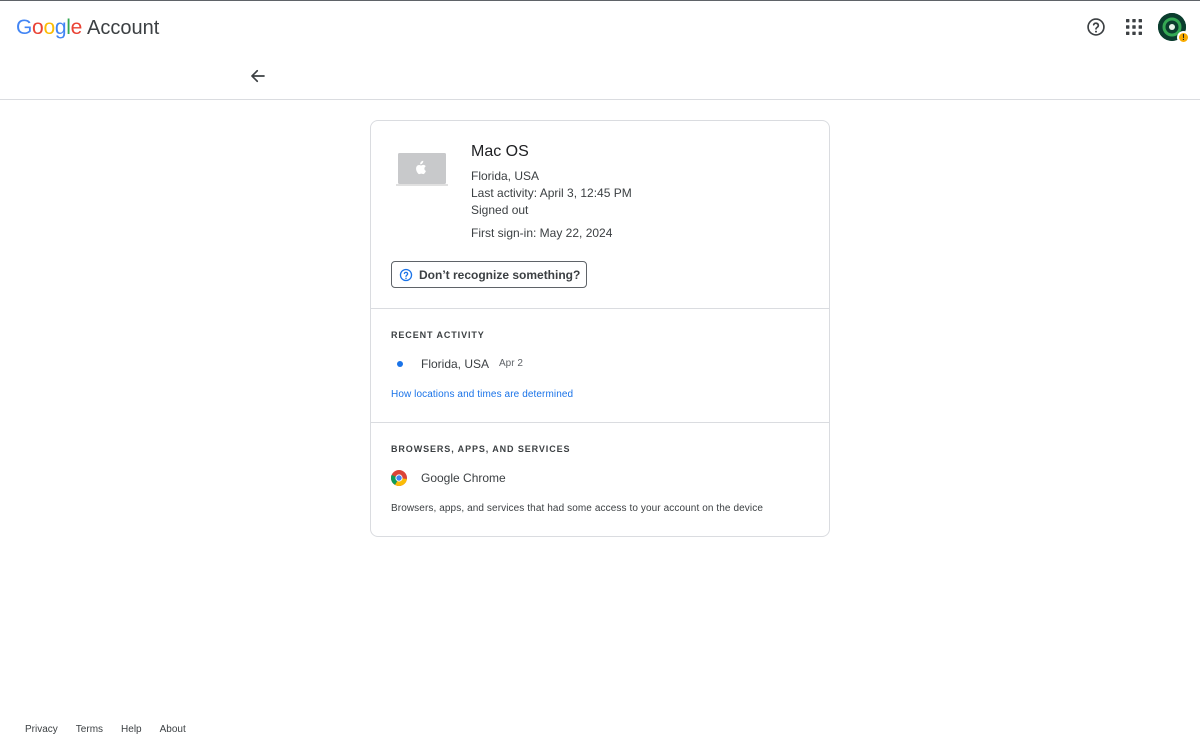 The image size is (1200, 750). What do you see at coordinates (1134, 27) in the screenshot?
I see `apps-grid-icon` at bounding box center [1134, 27].